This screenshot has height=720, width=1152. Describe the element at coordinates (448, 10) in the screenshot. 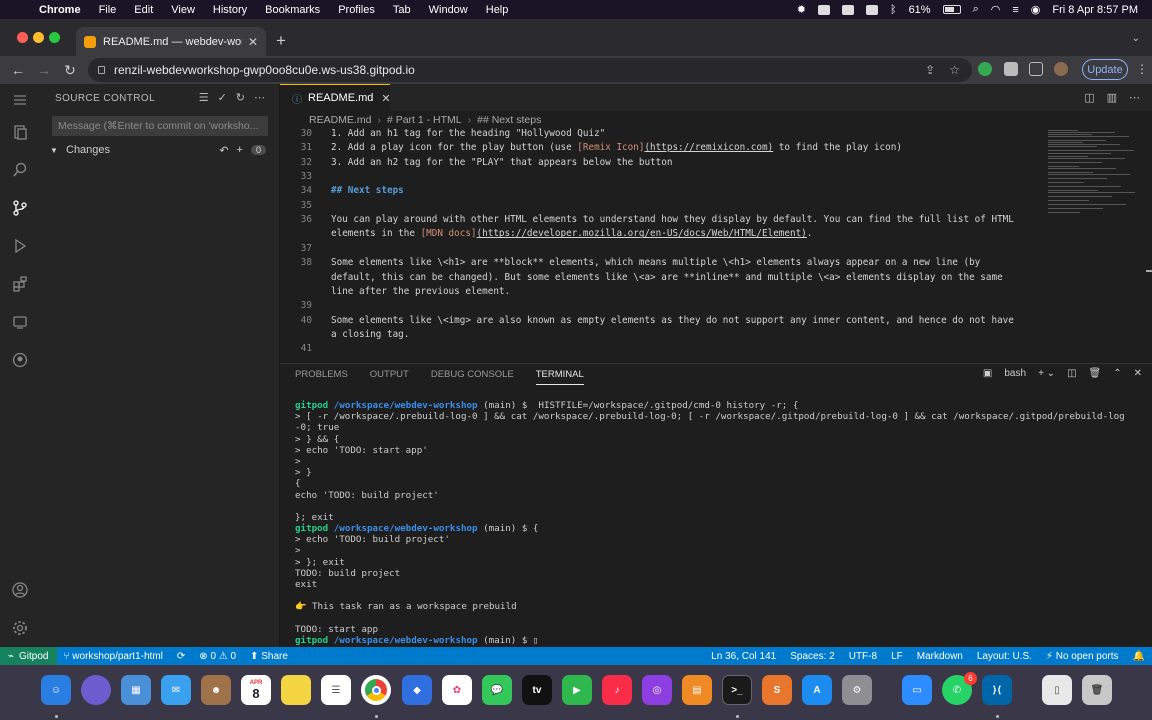

I see `menu-window: Window` at that location.